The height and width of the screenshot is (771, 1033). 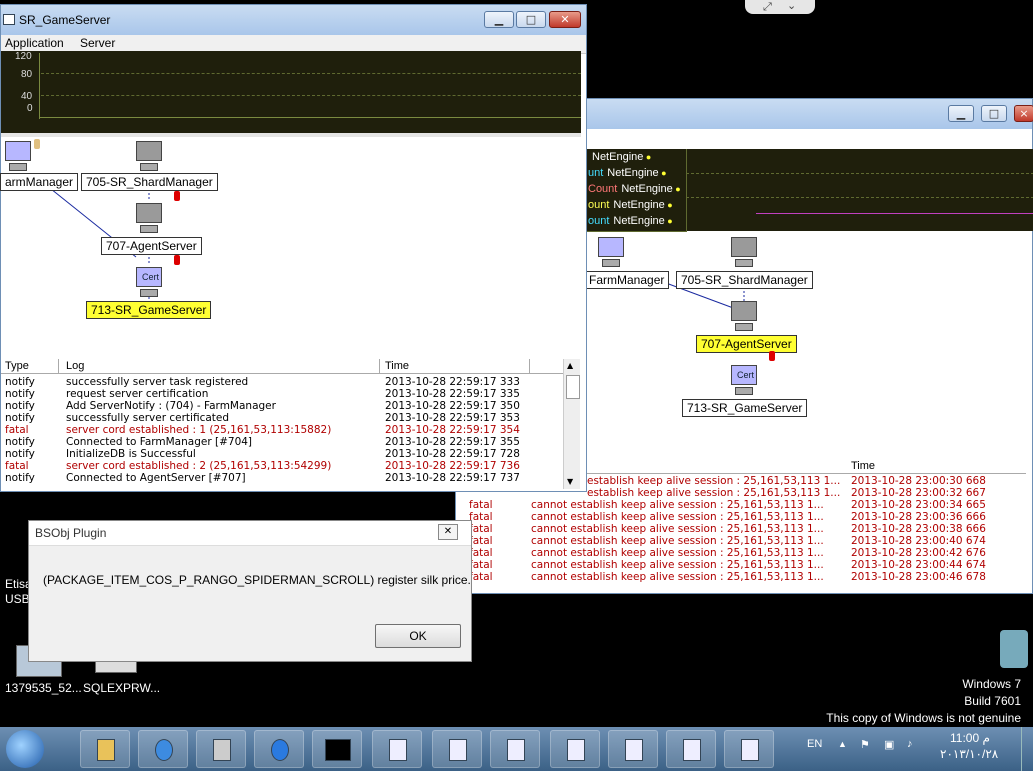 What do you see at coordinates (293, 20) in the screenshot?
I see `main-window-titlebar: SR_GameServer ▁ □ ✕` at bounding box center [293, 20].